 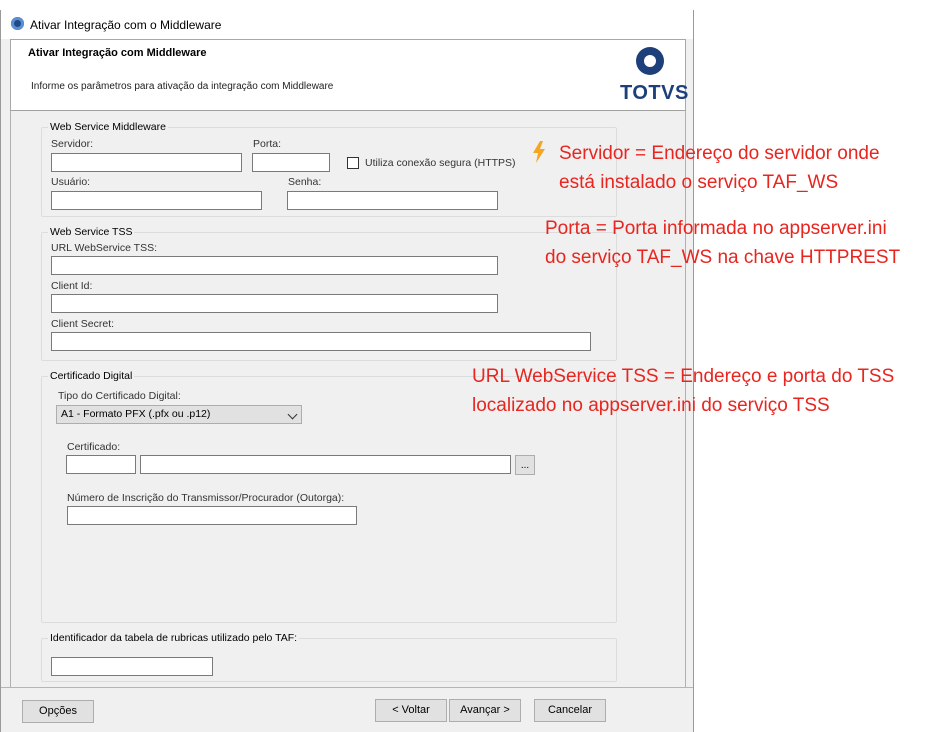 I want to click on client-secret-input, so click(x=321, y=341).